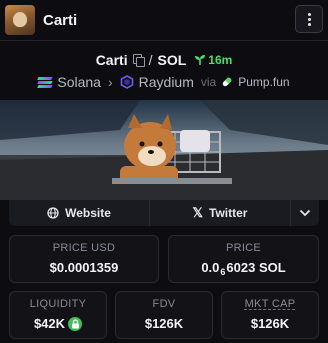 The image size is (328, 343). What do you see at coordinates (243, 268) in the screenshot?
I see `price-native-value: 0.0 6 6023 SOL` at bounding box center [243, 268].